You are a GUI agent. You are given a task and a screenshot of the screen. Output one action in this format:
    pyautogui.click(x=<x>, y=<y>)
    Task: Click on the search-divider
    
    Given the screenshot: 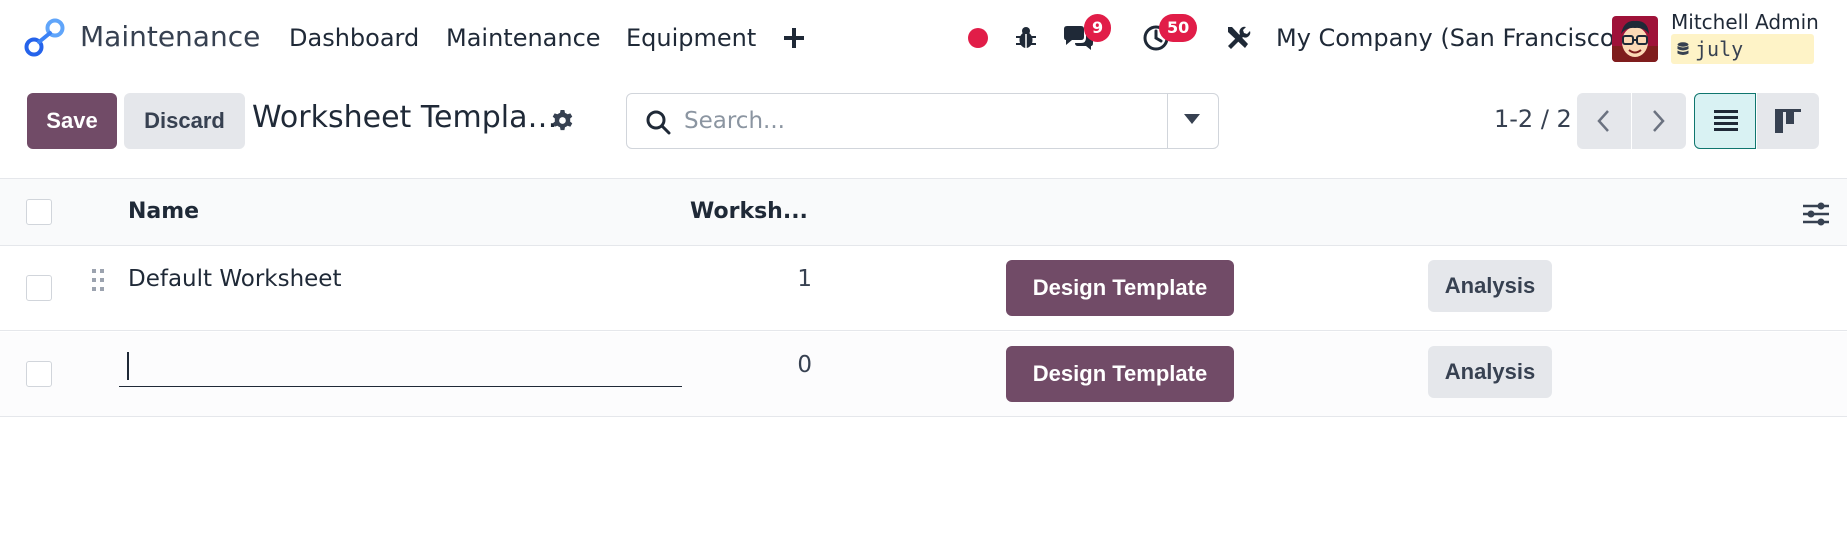 What is the action you would take?
    pyautogui.click(x=1167, y=121)
    